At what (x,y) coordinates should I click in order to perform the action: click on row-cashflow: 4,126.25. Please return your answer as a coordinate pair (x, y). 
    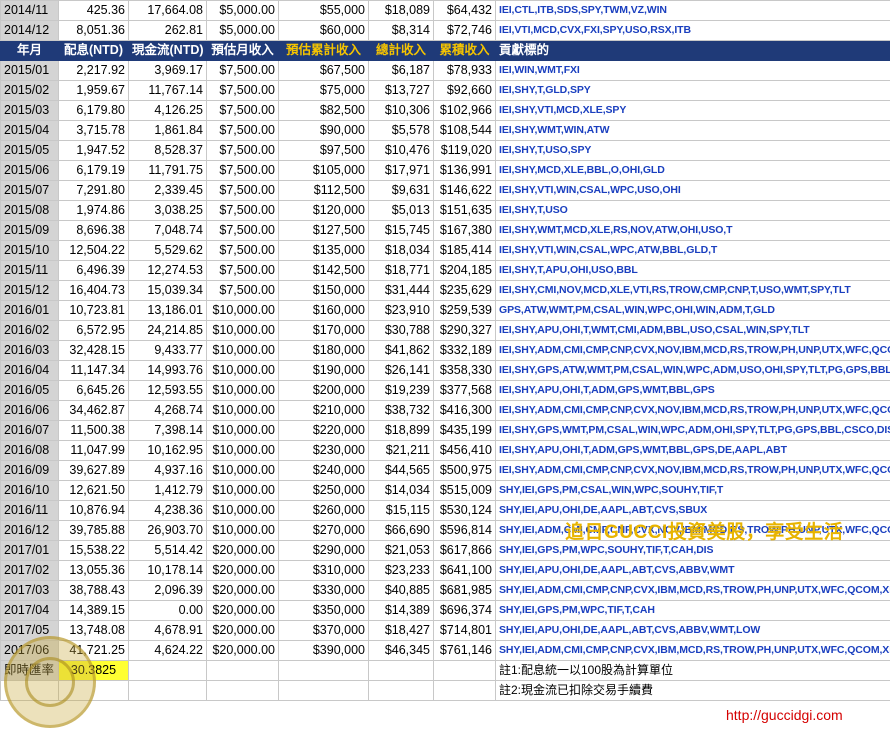
    Looking at the image, I should click on (167, 110).